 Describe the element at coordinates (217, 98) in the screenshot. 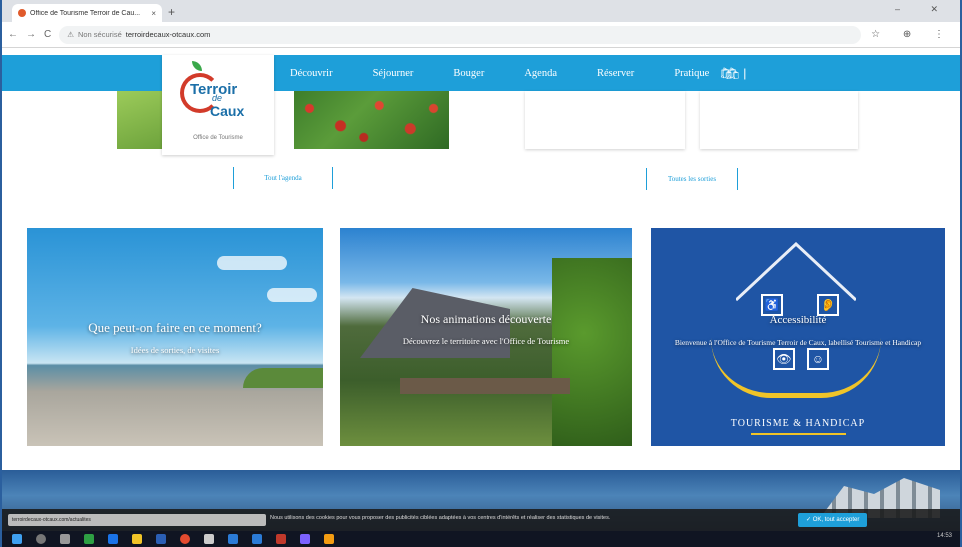

I see `logo-line-2: de` at that location.